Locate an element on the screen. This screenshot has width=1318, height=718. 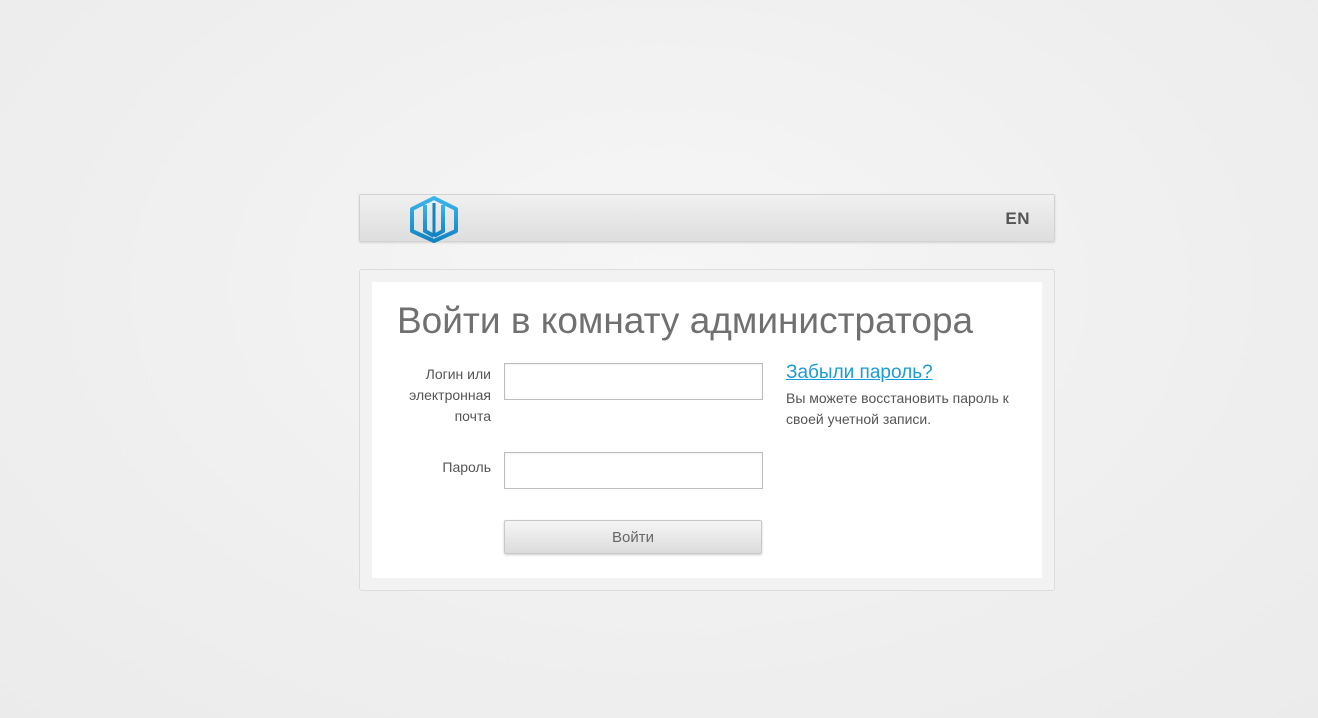
password-input is located at coordinates (633, 470).